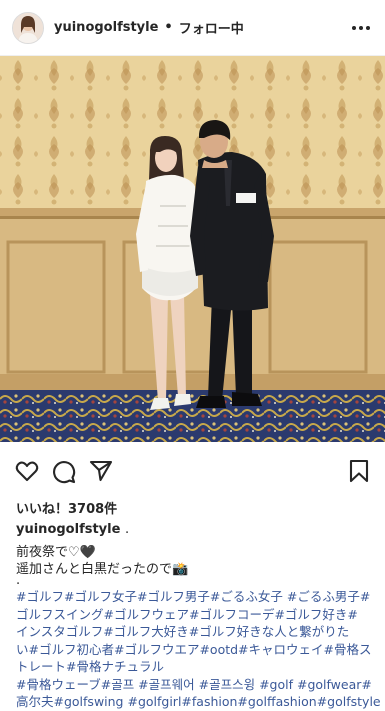  I want to click on post-header: yuinogolfstyle • フォロー中, so click(192, 28).